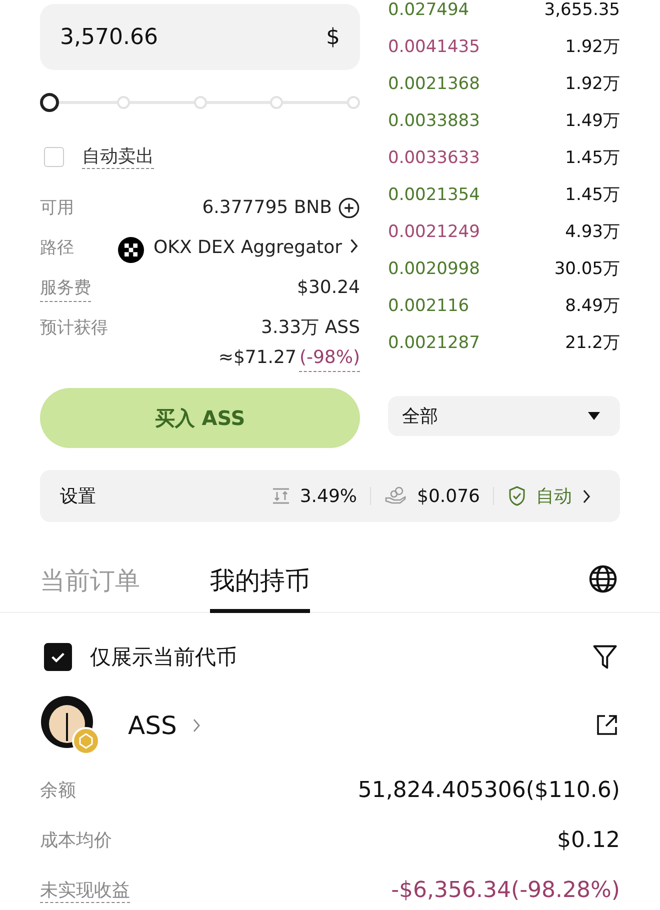 Image resolution: width=660 pixels, height=910 pixels. Describe the element at coordinates (592, 233) in the screenshot. I see `trade-amount: 4.93万` at that location.